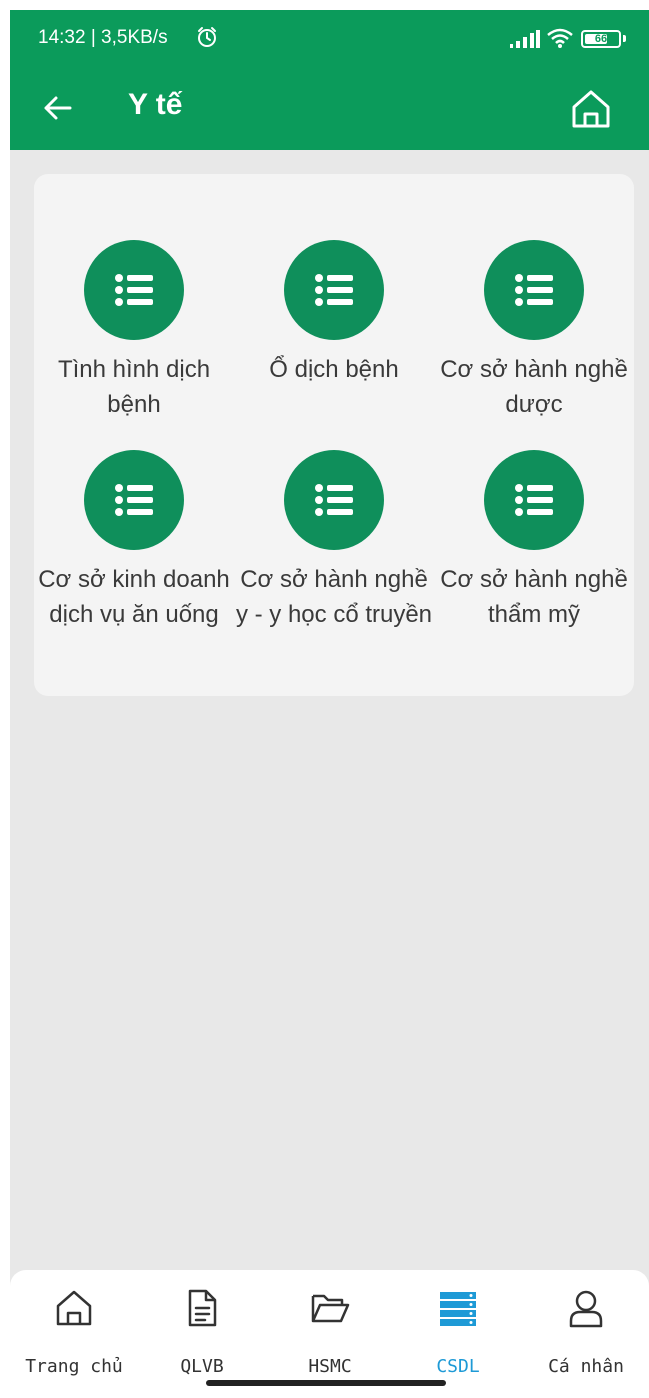 This screenshot has width=649, height=1398. What do you see at coordinates (458, 1366) in the screenshot?
I see `nav-label-active: CSDL` at bounding box center [458, 1366].